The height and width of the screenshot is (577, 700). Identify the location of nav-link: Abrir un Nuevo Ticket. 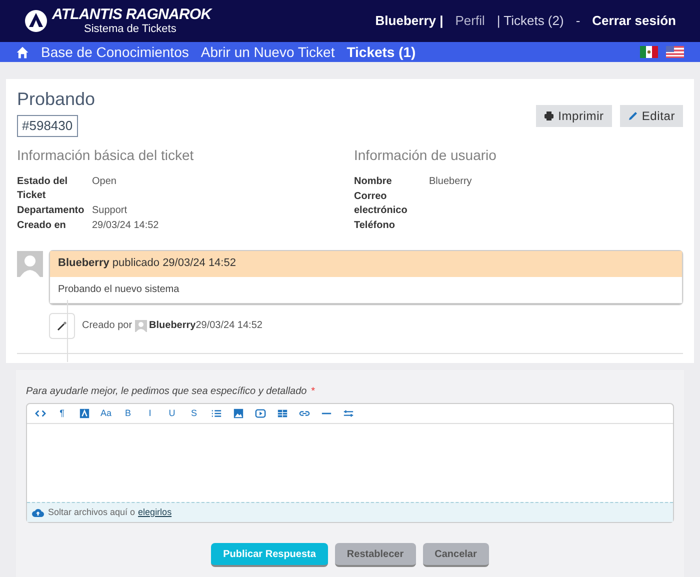
(267, 52).